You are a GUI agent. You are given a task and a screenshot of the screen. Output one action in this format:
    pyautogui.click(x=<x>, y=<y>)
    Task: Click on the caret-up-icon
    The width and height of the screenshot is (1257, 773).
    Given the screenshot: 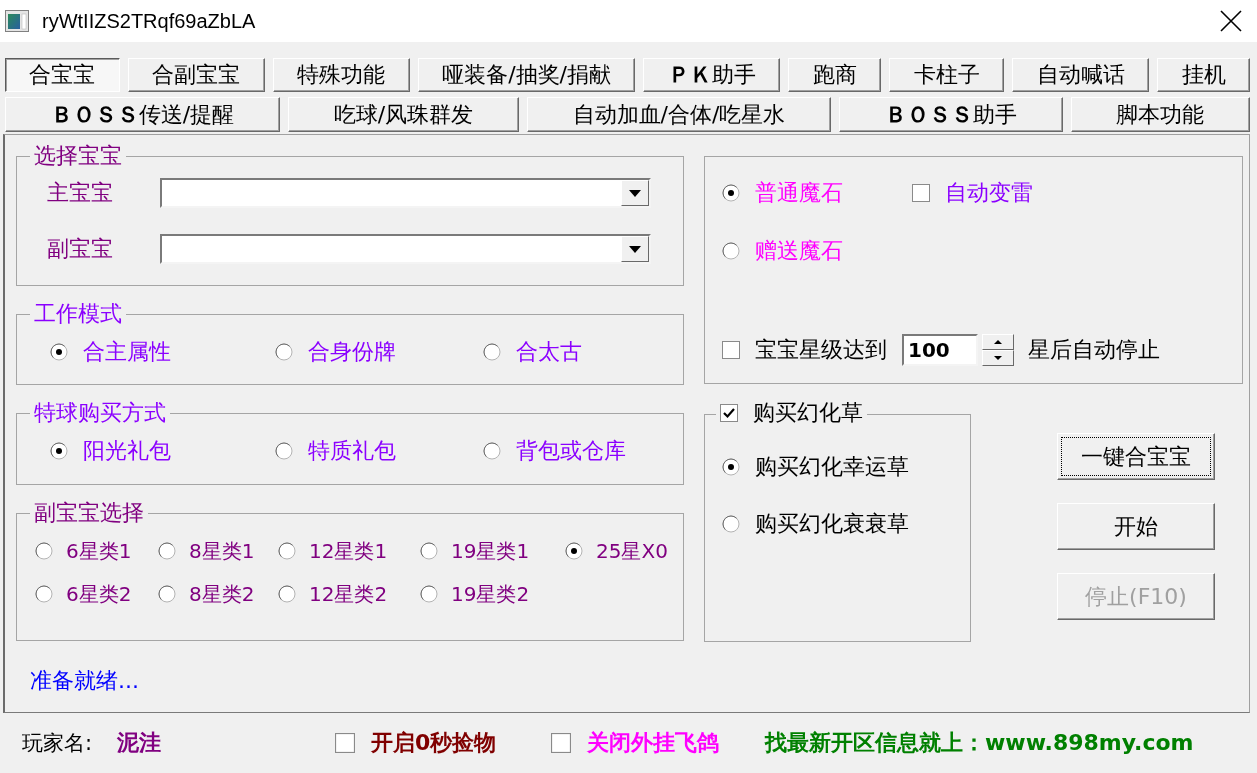 What is the action you would take?
    pyautogui.click(x=998, y=342)
    